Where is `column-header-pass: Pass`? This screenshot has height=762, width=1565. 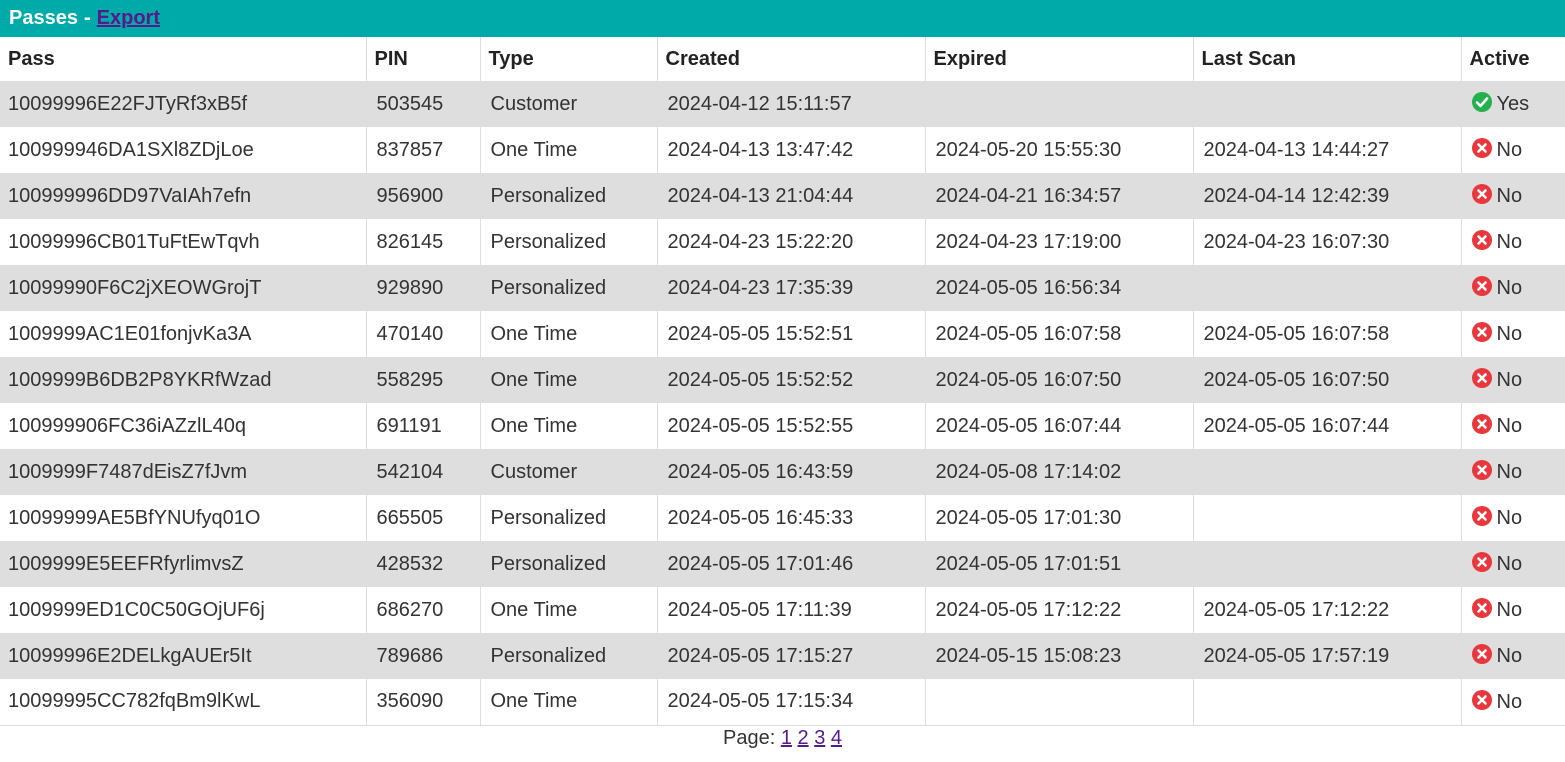
column-header-pass: Pass is located at coordinates (183, 59).